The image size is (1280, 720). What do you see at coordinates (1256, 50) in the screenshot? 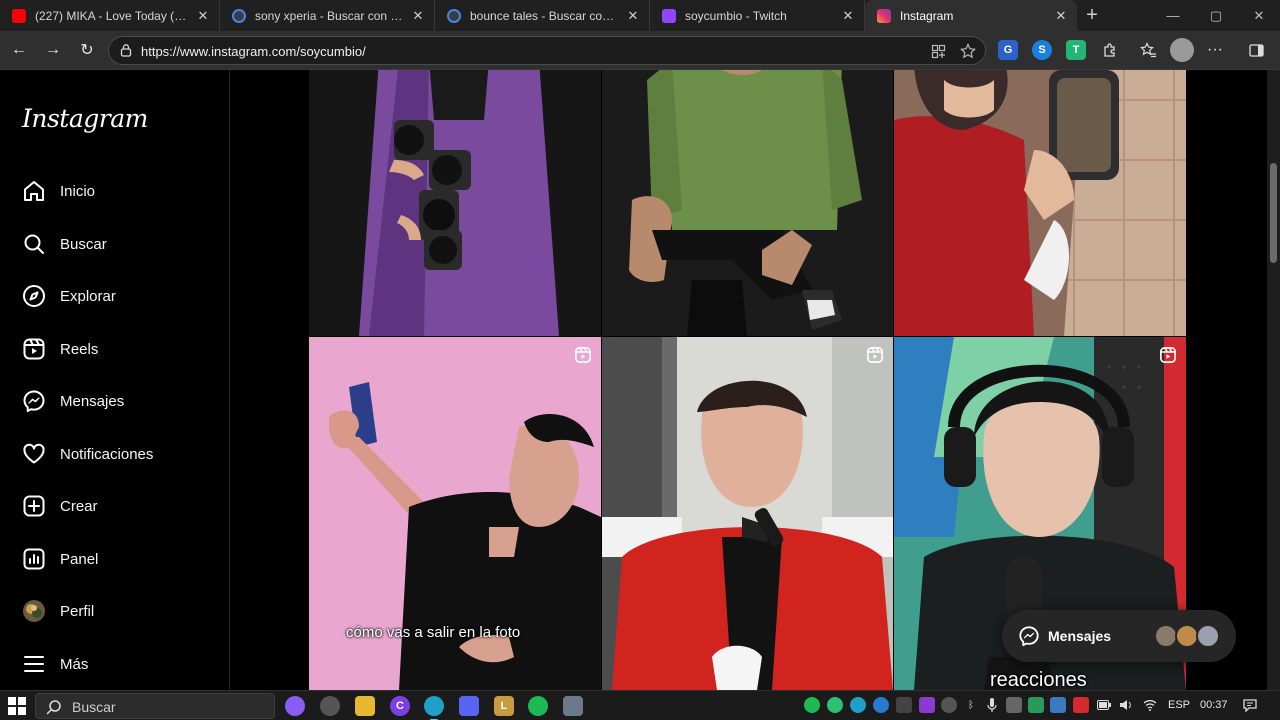
I see `sidebar-toggle-icon` at bounding box center [1256, 50].